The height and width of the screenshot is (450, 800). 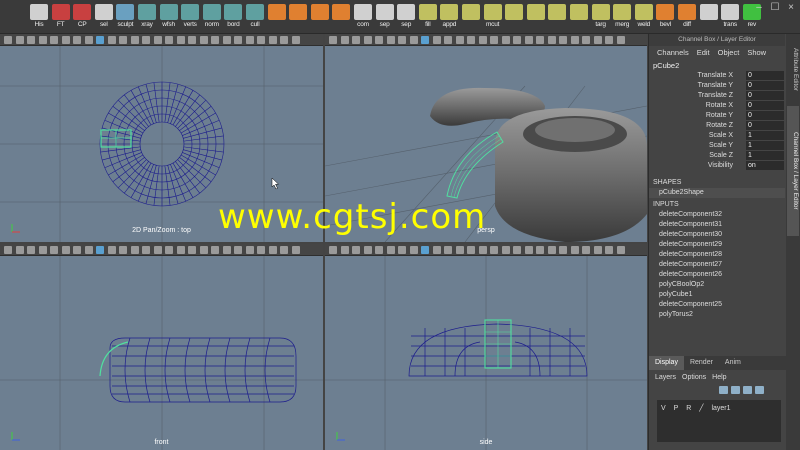 What do you see at coordinates (701, 408) in the screenshot?
I see `layer-color-swatch-icon: ╱` at bounding box center [701, 408].